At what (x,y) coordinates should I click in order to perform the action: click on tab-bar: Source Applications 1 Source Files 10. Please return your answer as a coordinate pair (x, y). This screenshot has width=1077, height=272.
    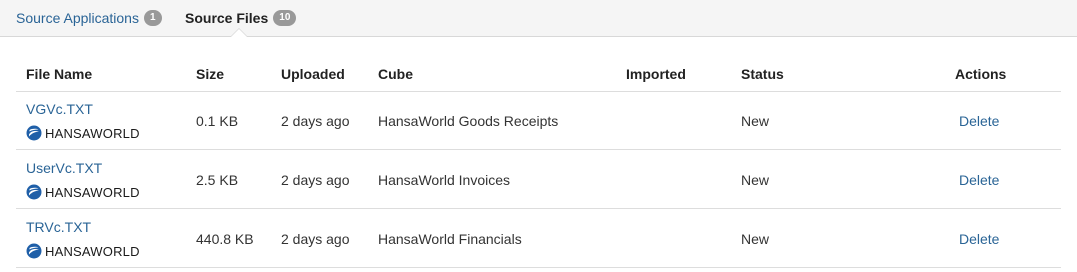
    Looking at the image, I should click on (538, 18).